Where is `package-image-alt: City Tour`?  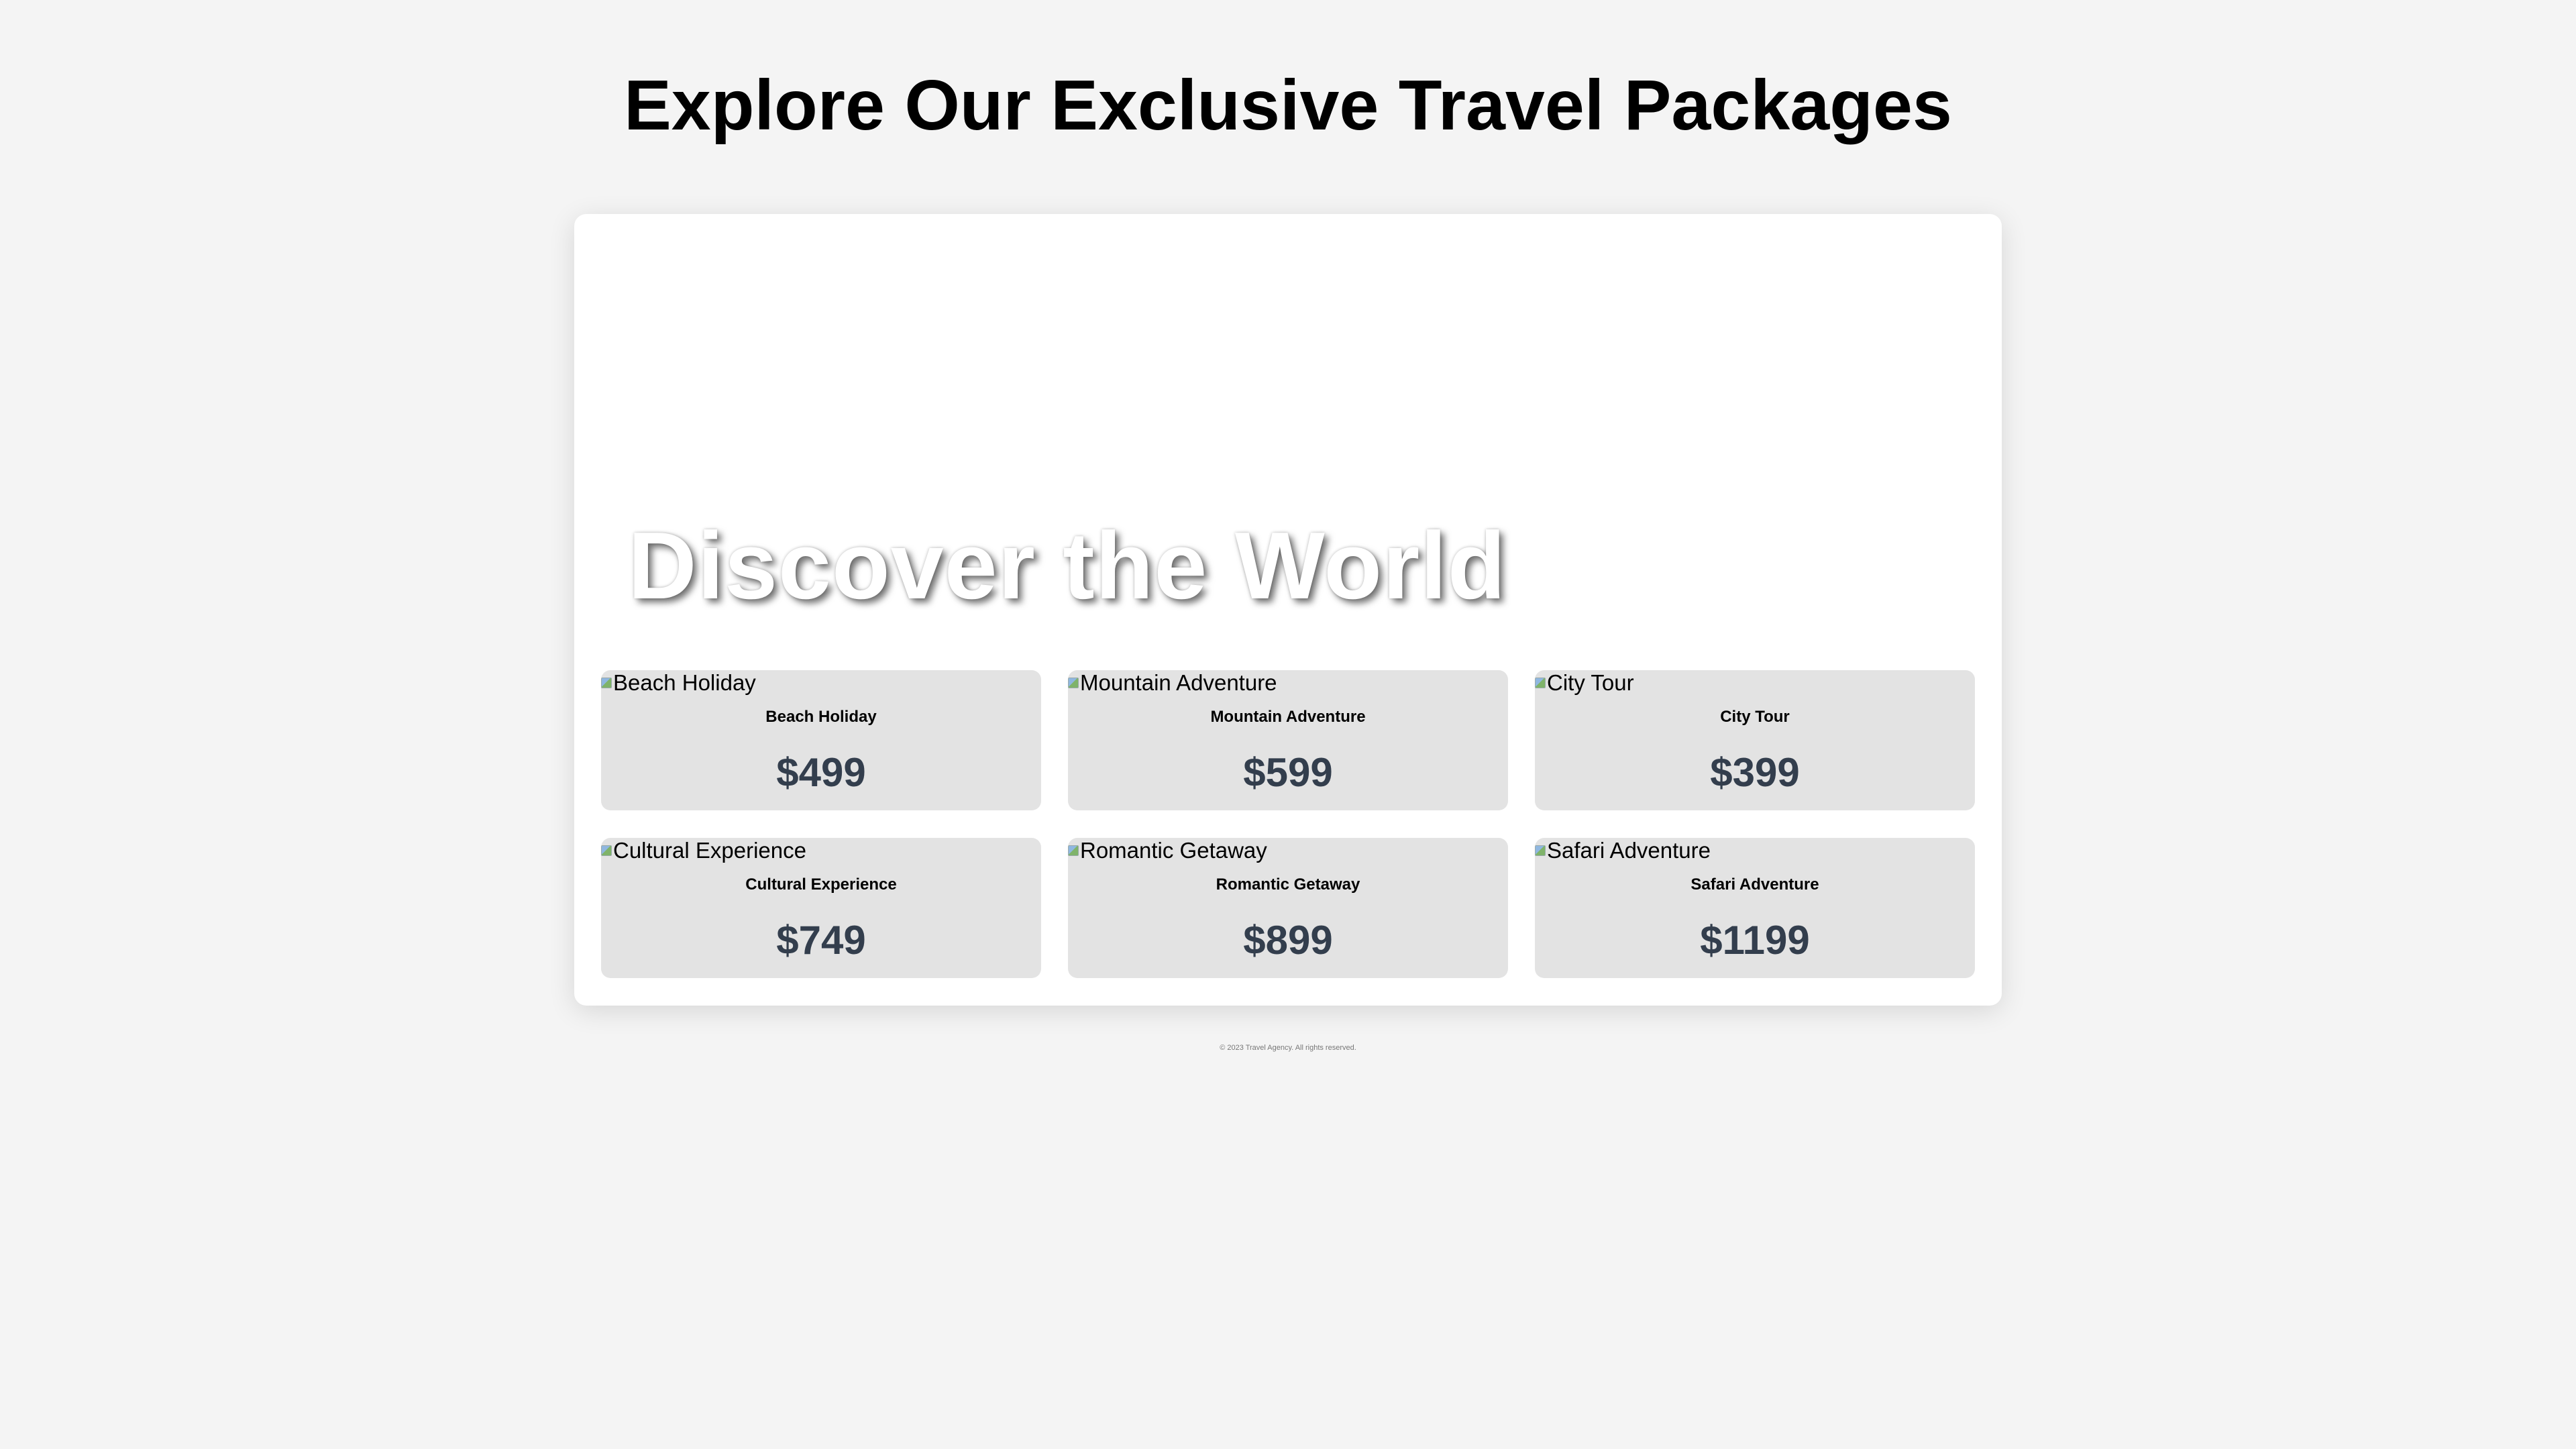 package-image-alt: City Tour is located at coordinates (1590, 682).